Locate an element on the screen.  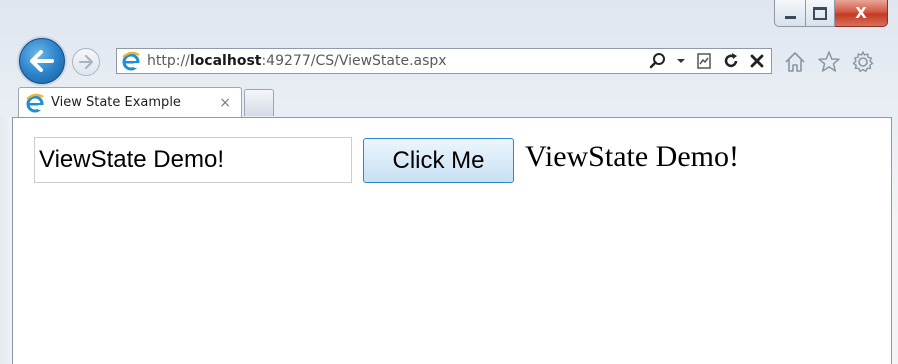
window-controls: X is located at coordinates (831, 14).